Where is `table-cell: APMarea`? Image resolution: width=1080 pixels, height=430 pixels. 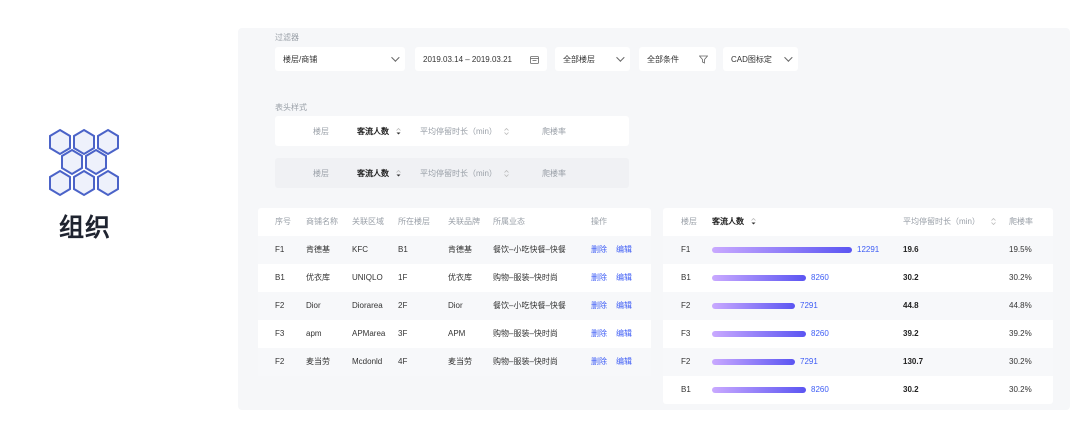 table-cell: APMarea is located at coordinates (369, 333).